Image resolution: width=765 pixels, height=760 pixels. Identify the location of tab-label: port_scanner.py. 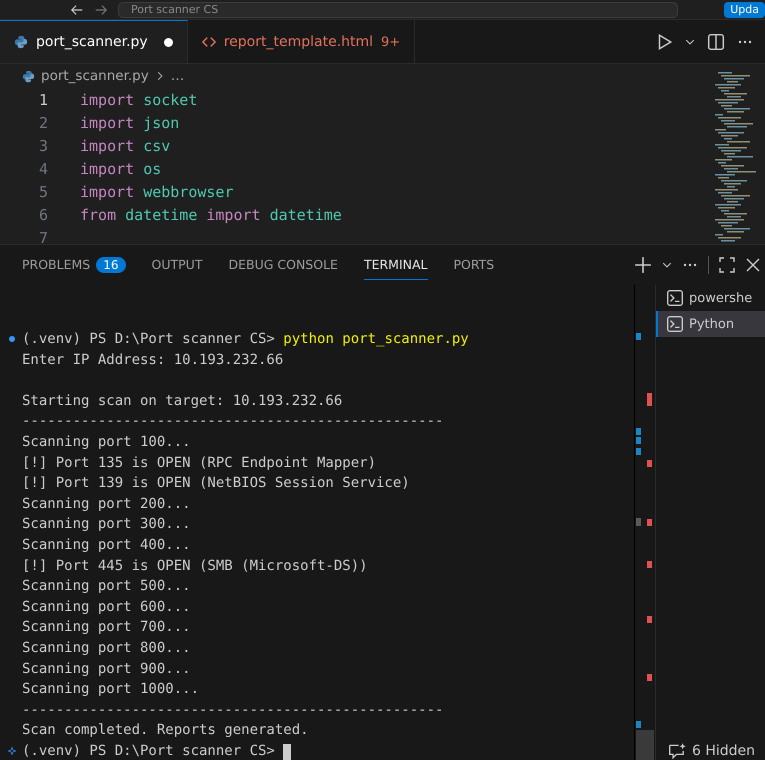
(92, 42).